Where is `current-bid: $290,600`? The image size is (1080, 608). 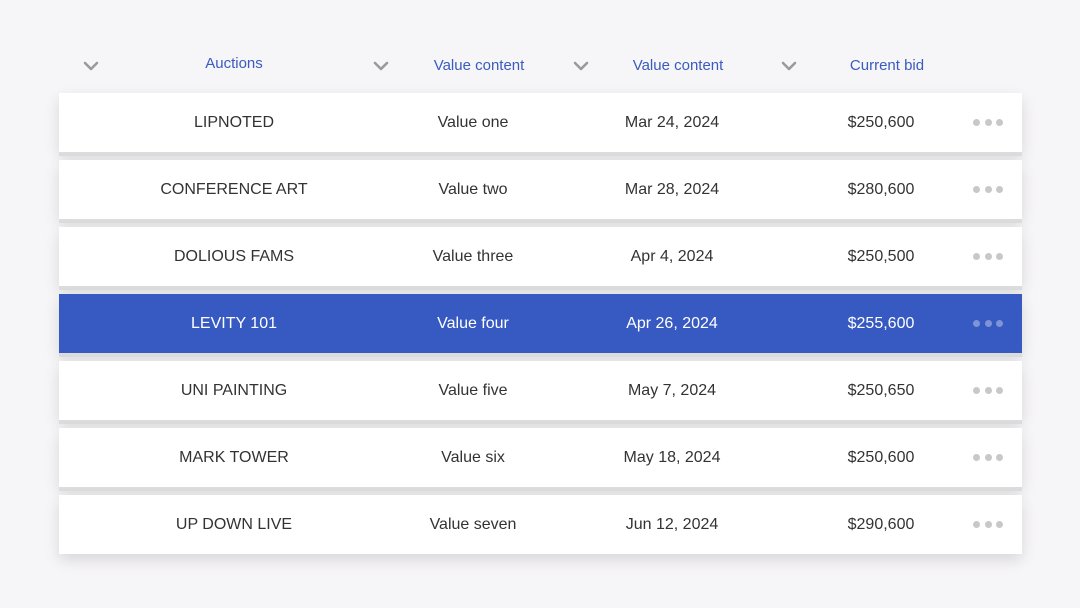 current-bid: $290,600 is located at coordinates (881, 524).